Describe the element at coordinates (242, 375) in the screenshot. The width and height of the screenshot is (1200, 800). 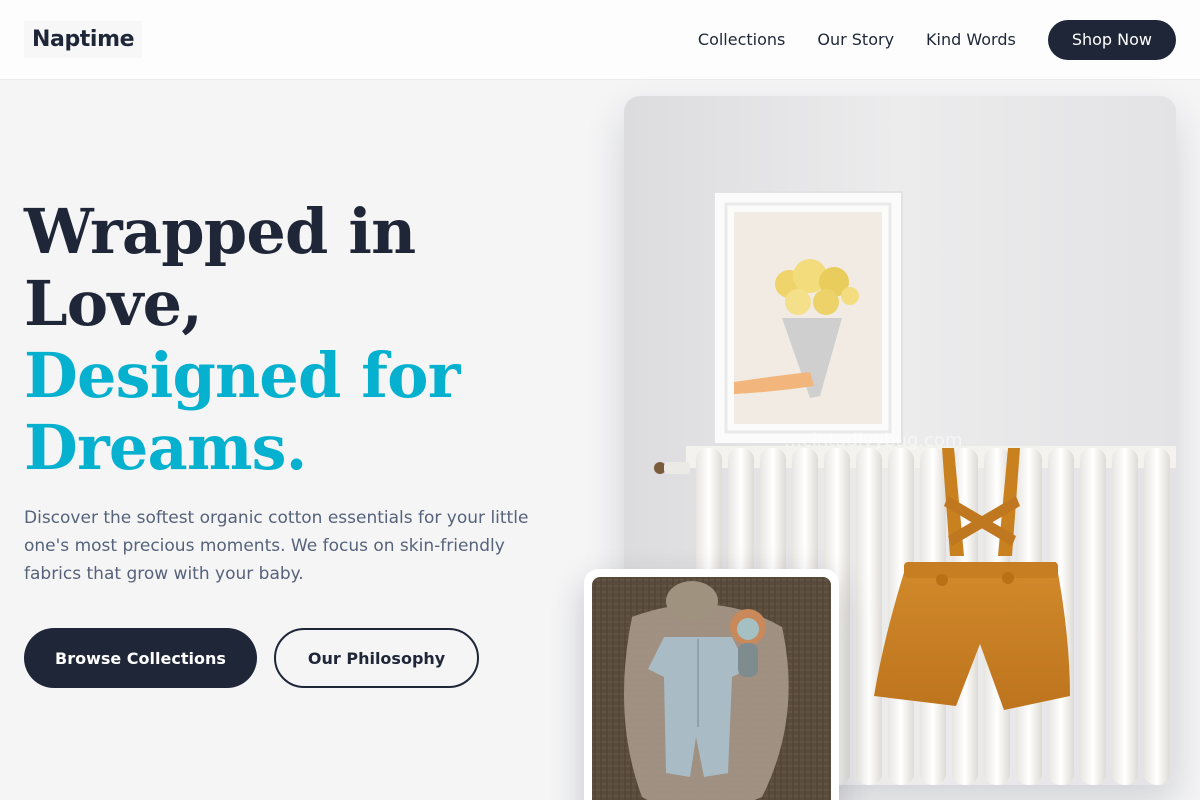
I see `hero-title-accent-line-1: Designed for` at that location.